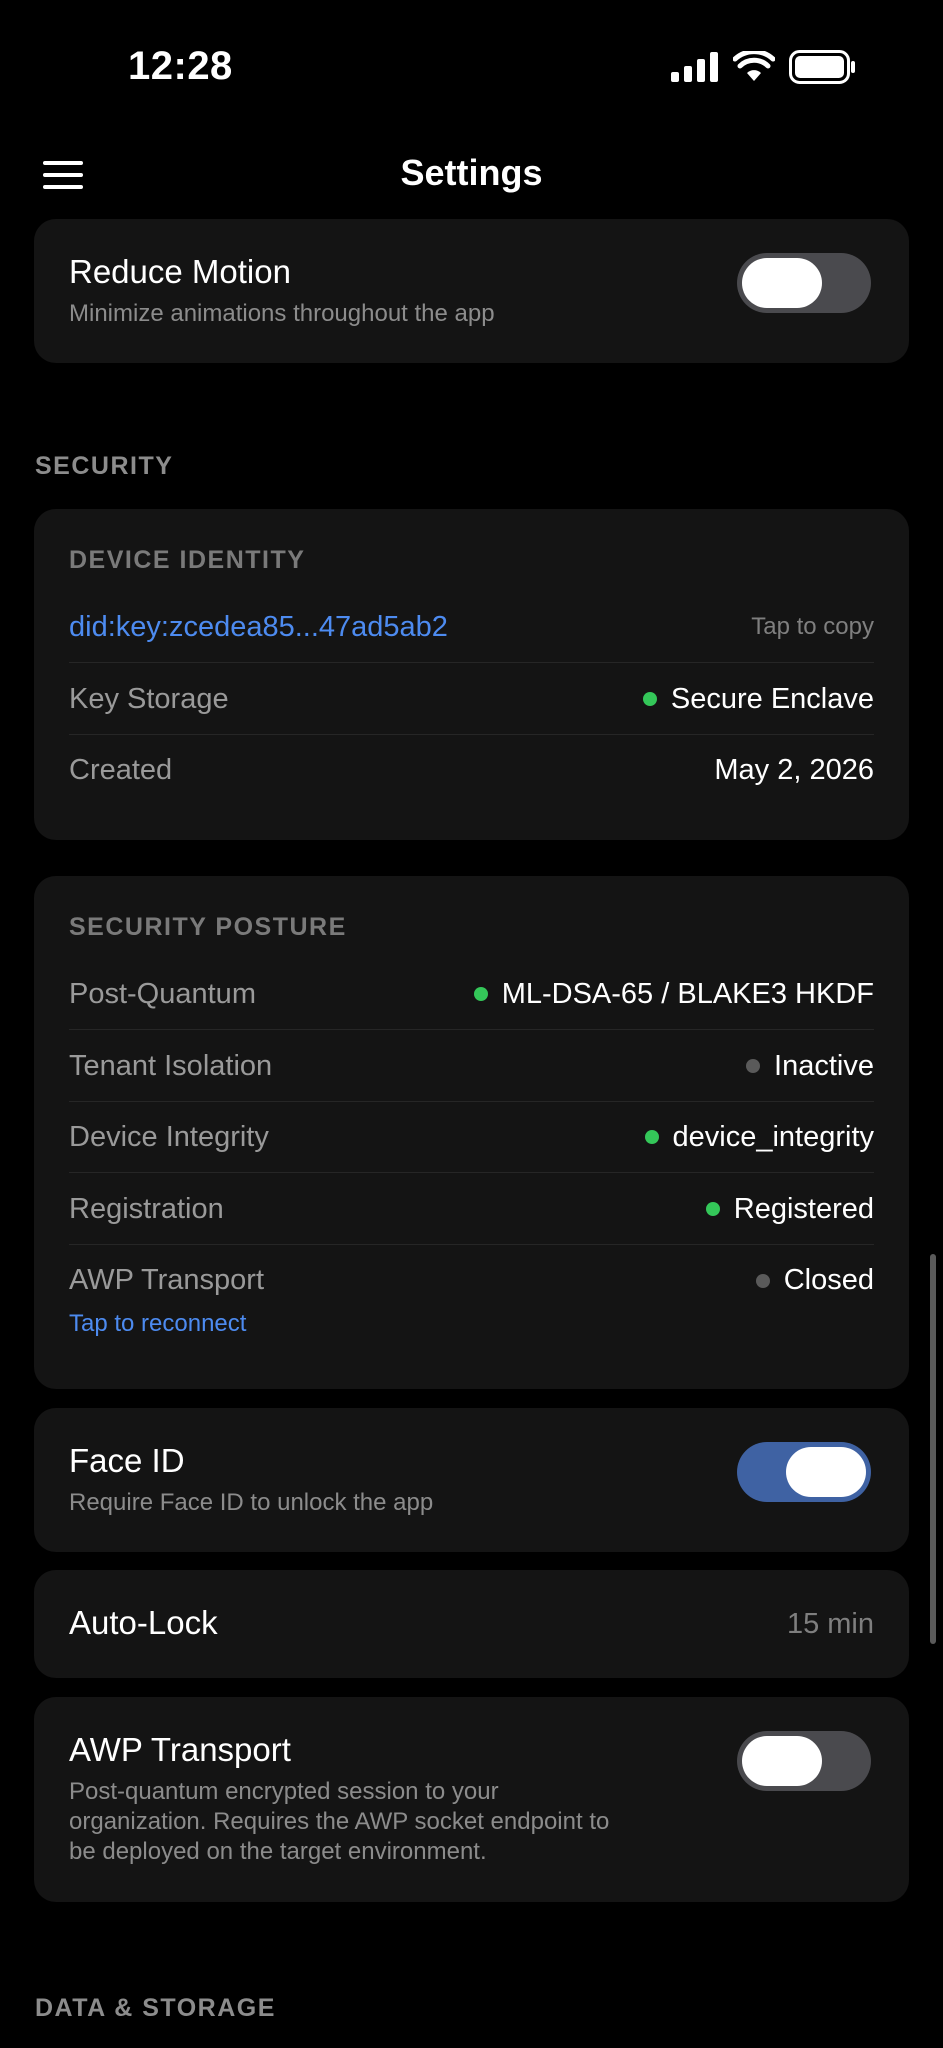 The width and height of the screenshot is (943, 2048). What do you see at coordinates (251, 1502) in the screenshot?
I see `face-id-subtitle: Require Face ID to unlock the app` at bounding box center [251, 1502].